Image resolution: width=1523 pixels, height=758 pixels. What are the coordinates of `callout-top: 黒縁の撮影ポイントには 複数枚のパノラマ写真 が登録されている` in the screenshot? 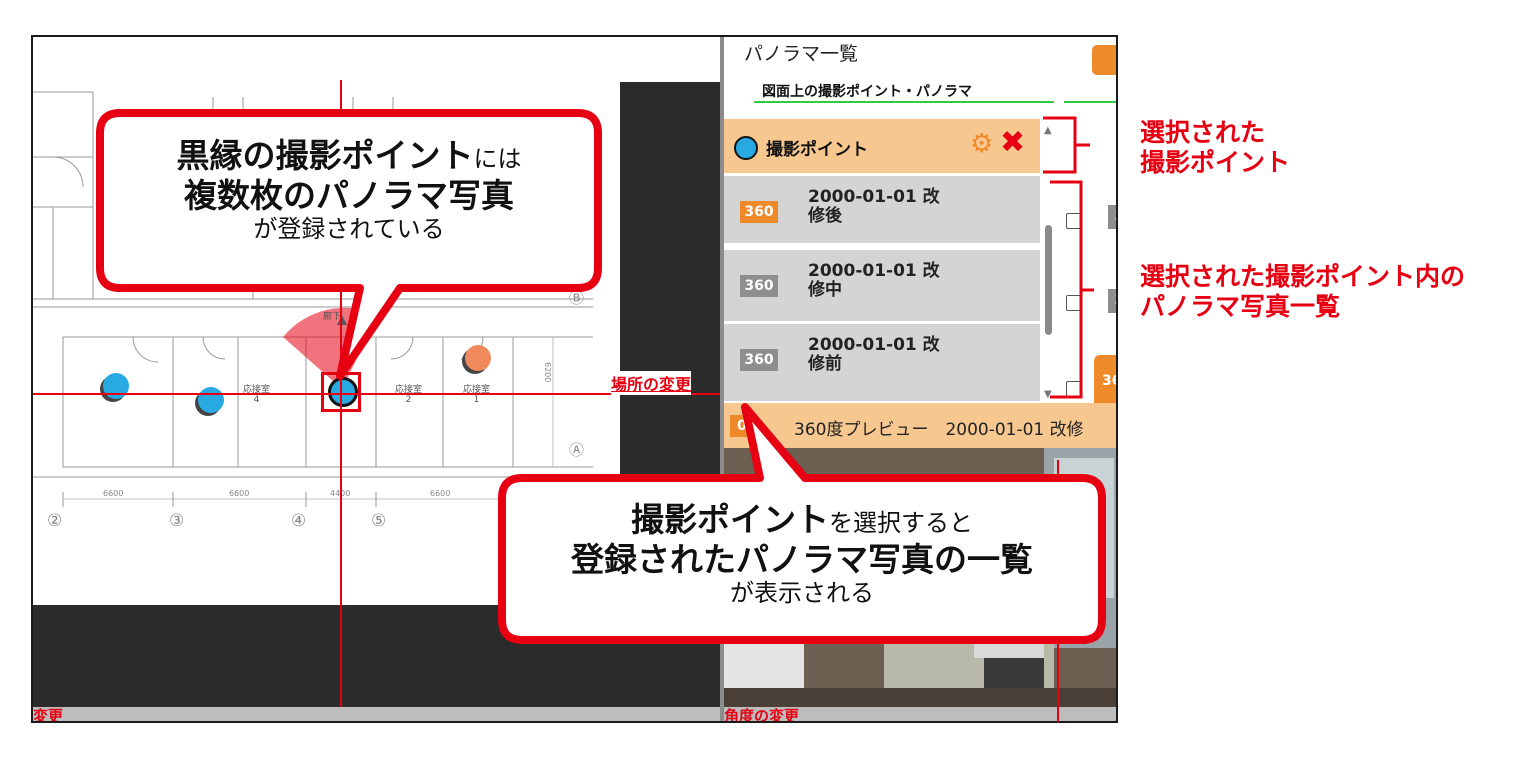 It's located at (349, 190).